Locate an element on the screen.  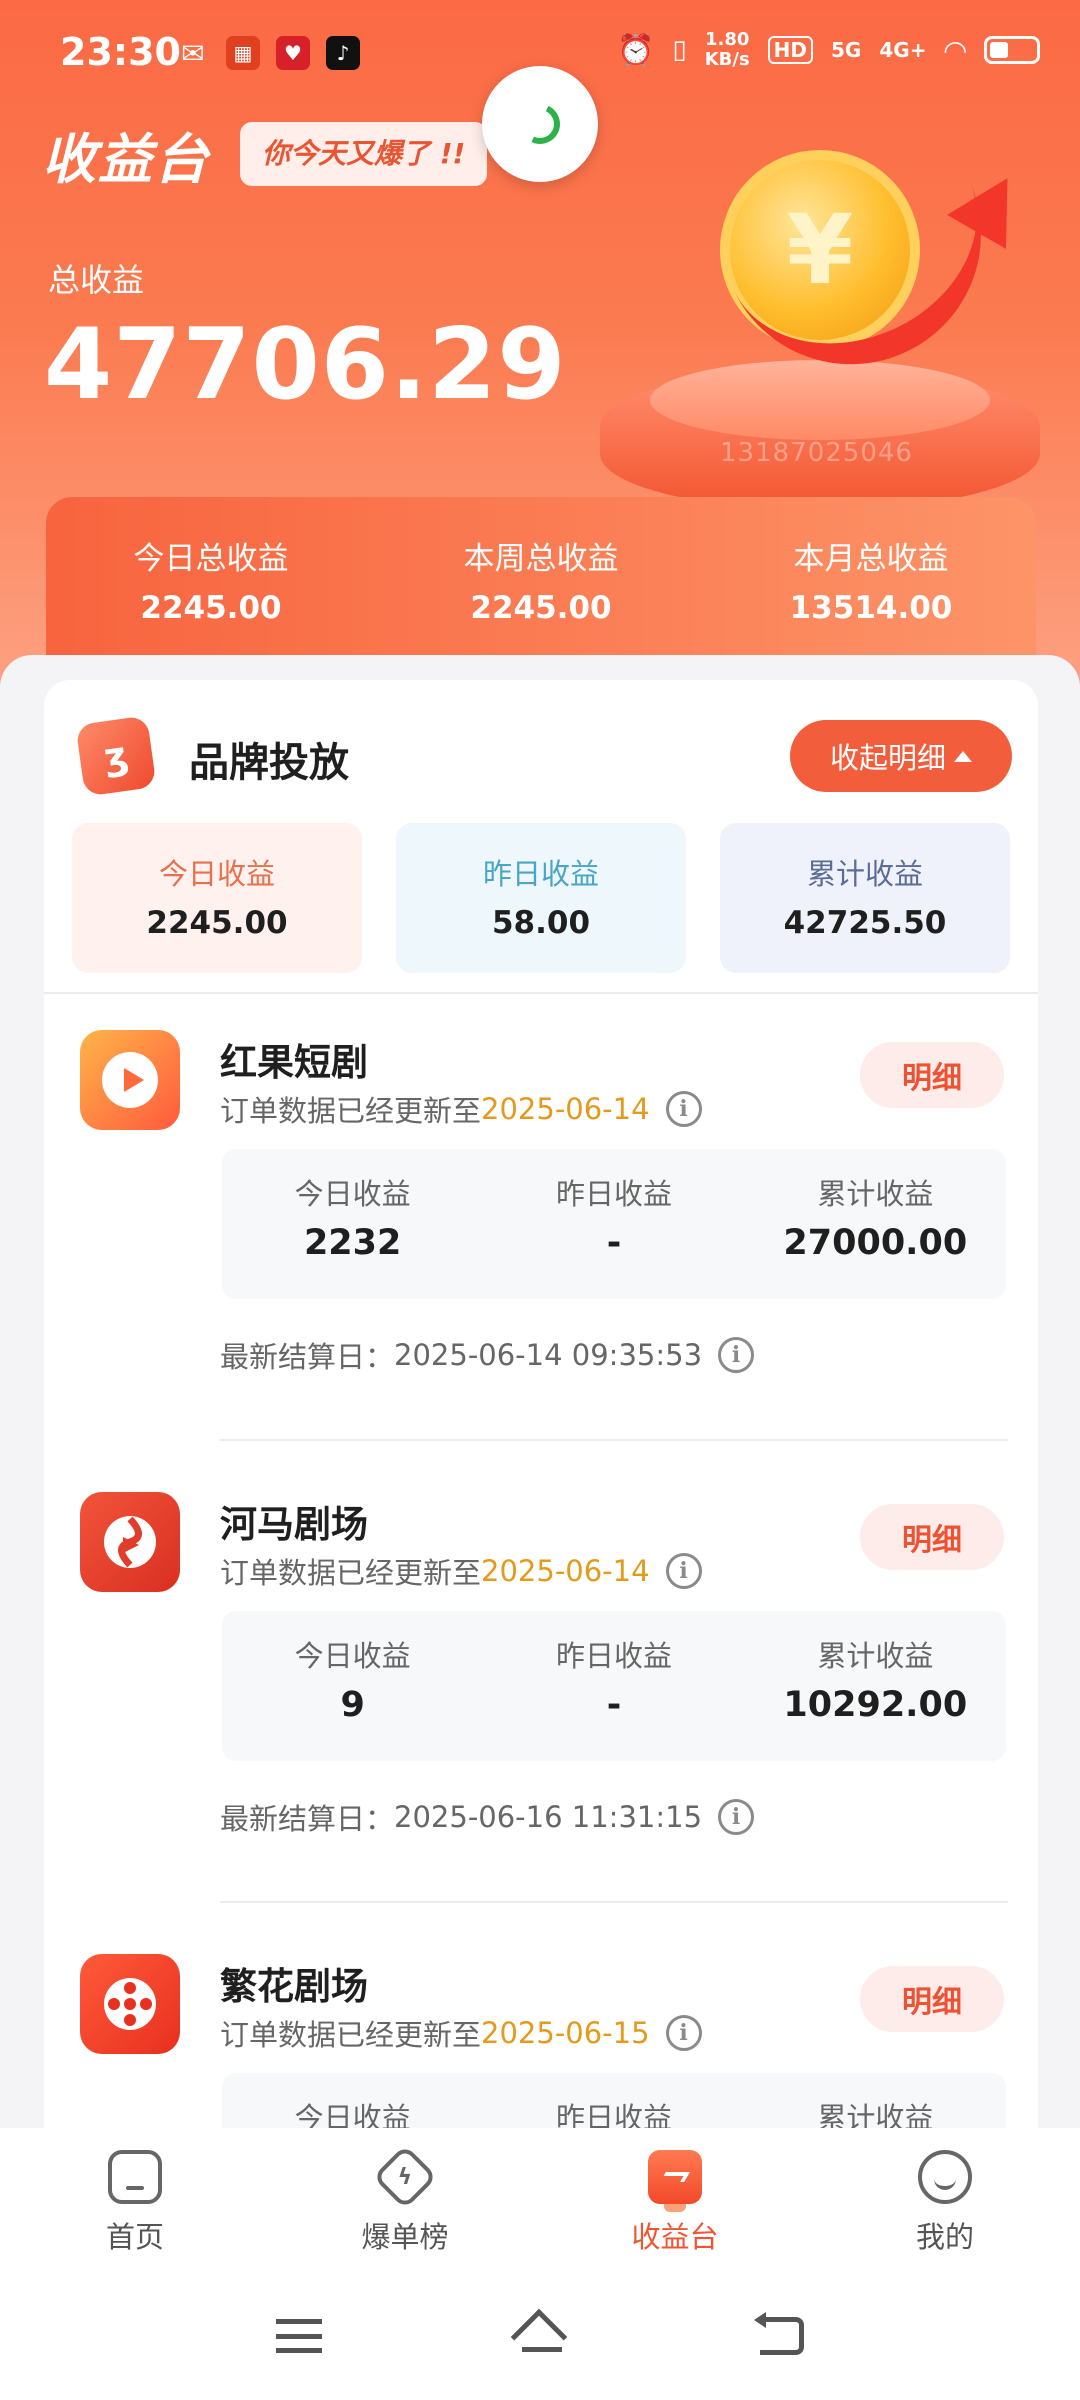
stat-today: 今日收益 2232 is located at coordinates (352, 1220).